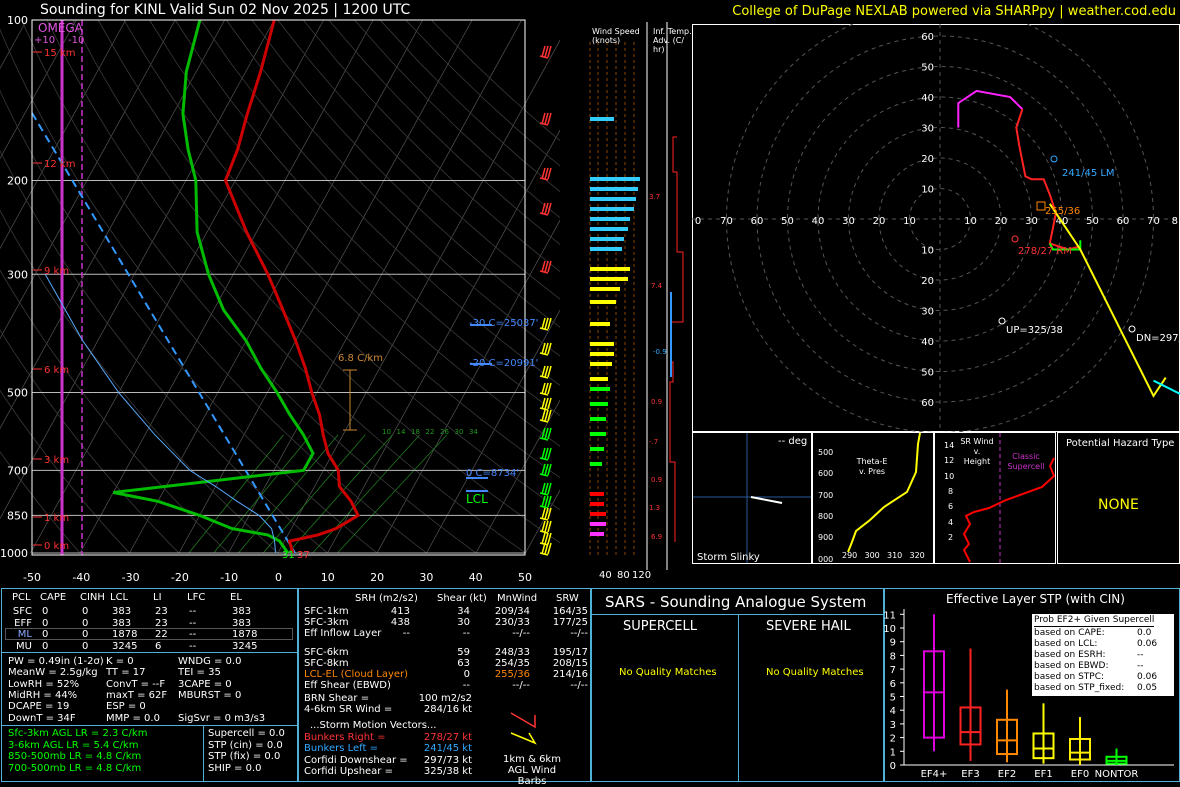 The width and height of the screenshot is (1180, 787). I want to click on mixing-ratio-label: 26, so click(444, 432).